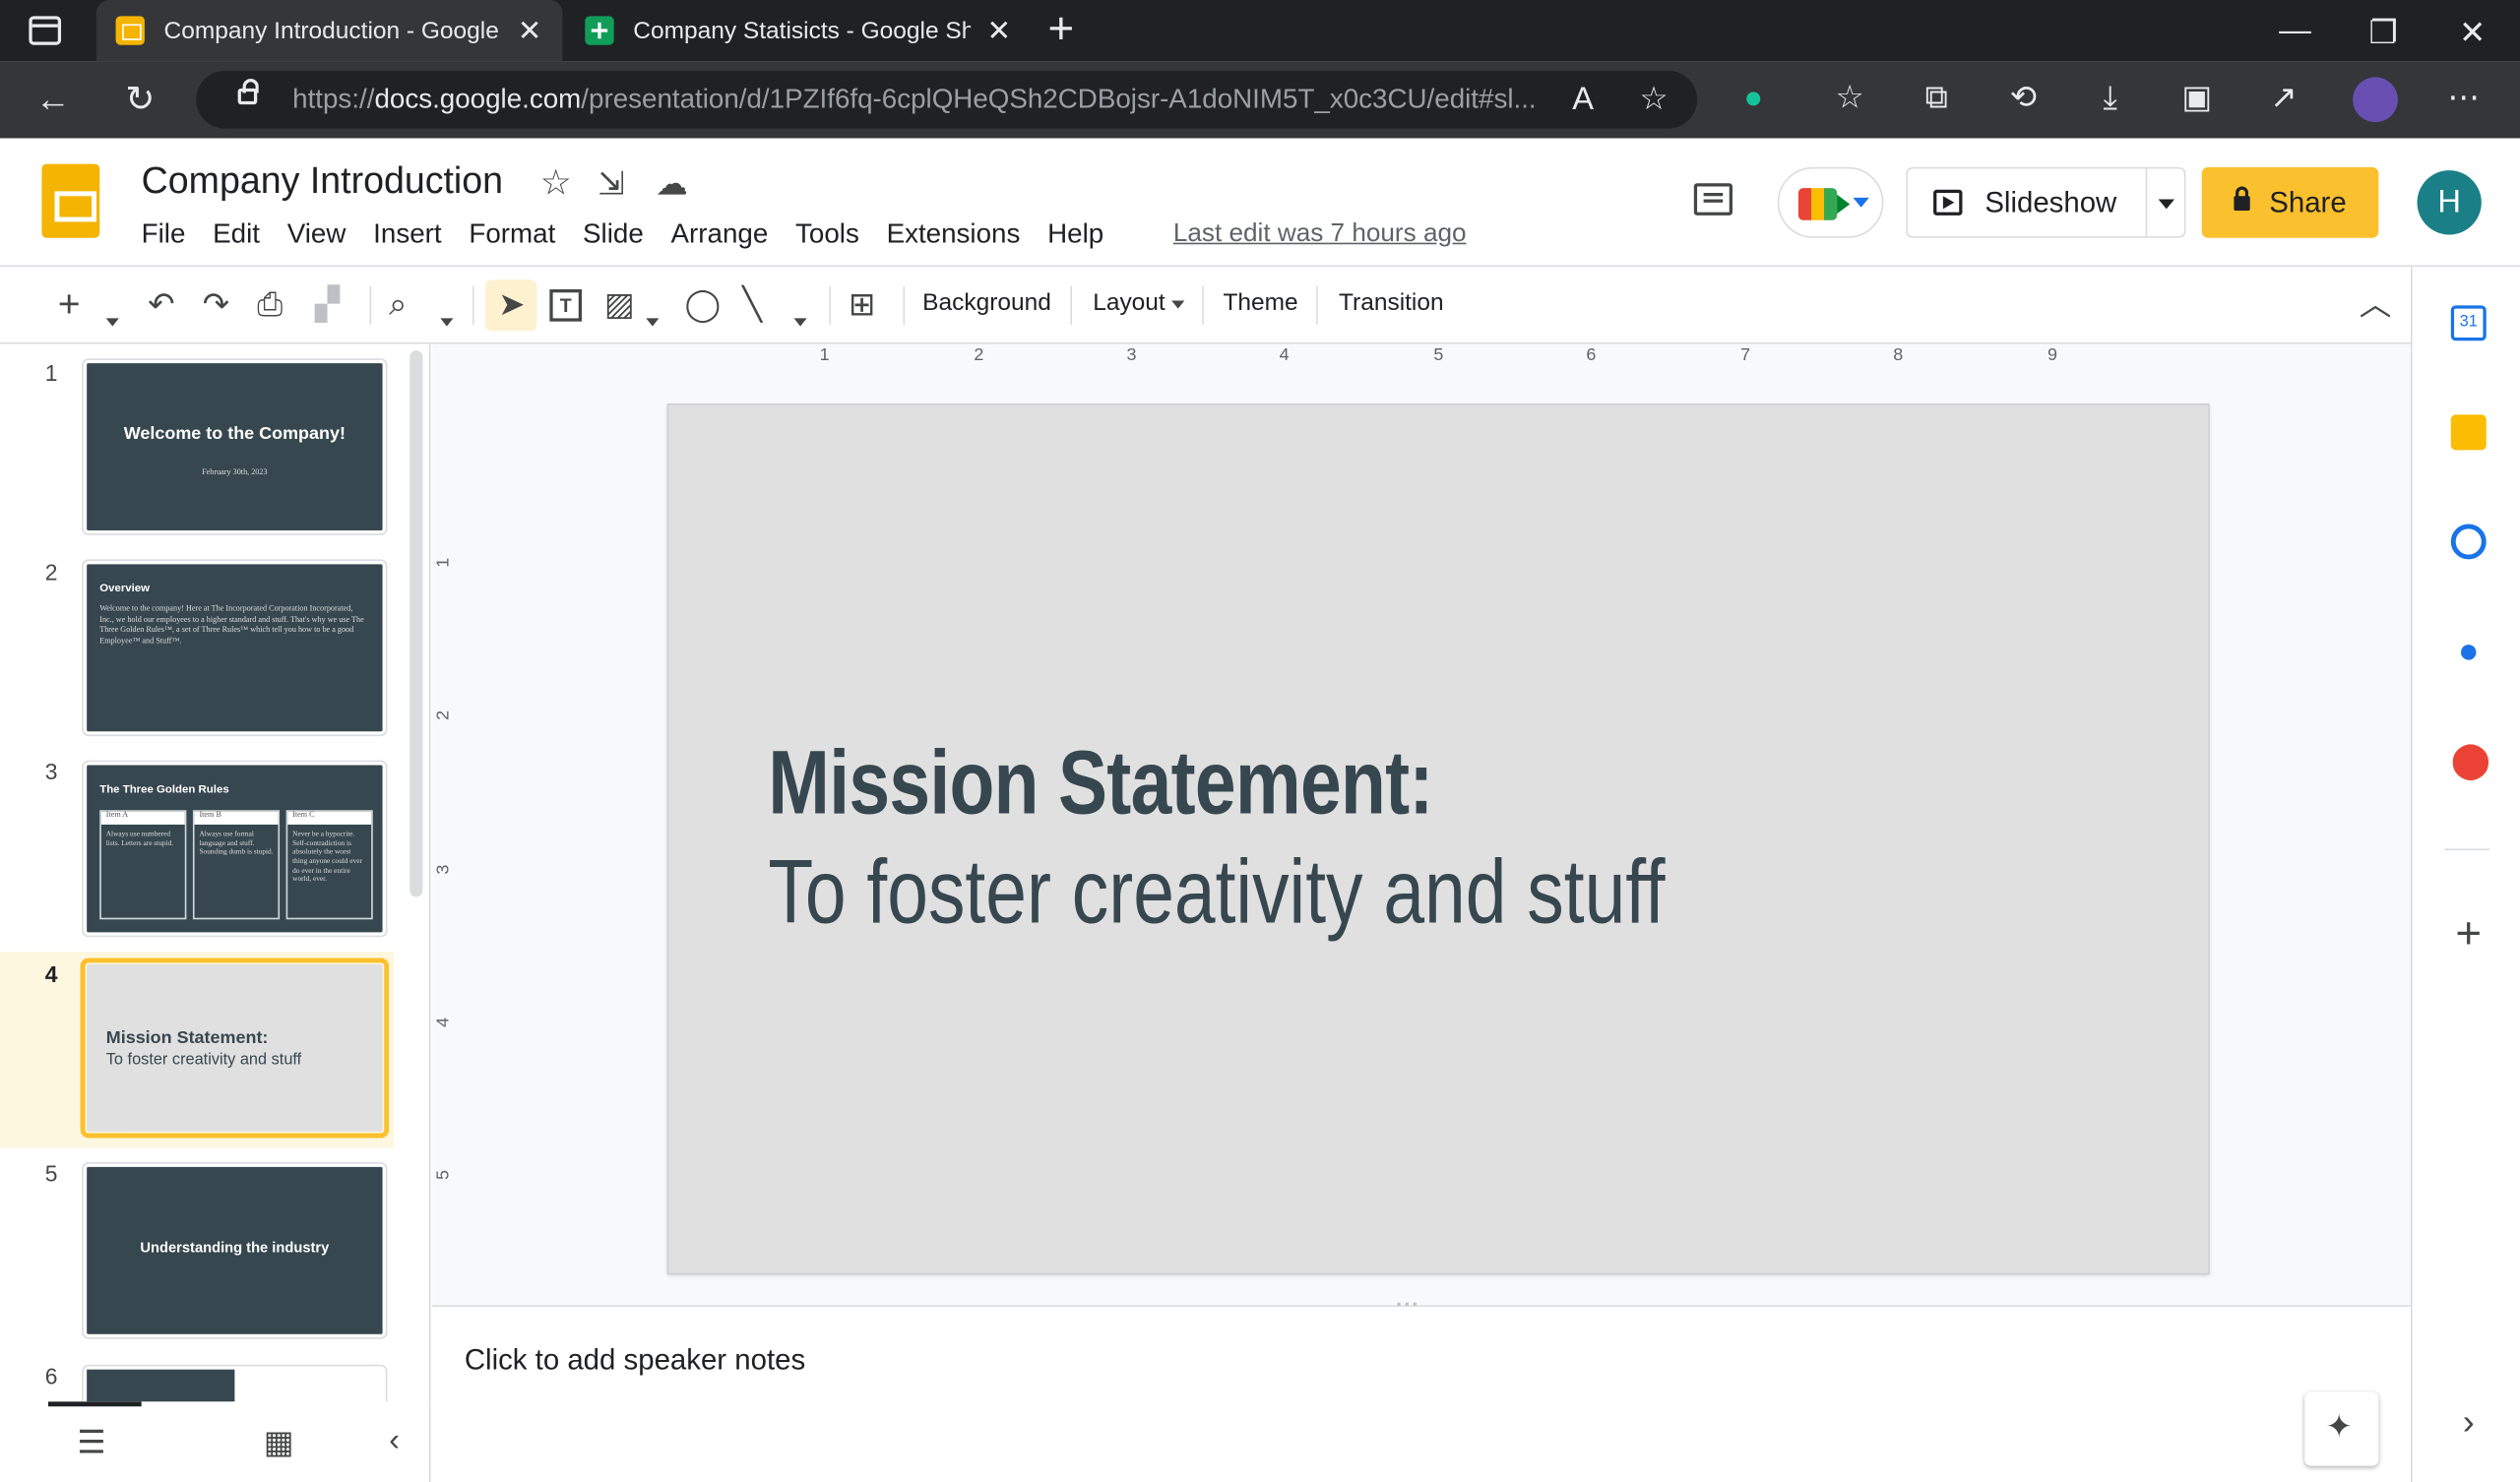 The image size is (2520, 1482). What do you see at coordinates (1653, 99) in the screenshot?
I see `add-favorite-icon: ☆` at bounding box center [1653, 99].